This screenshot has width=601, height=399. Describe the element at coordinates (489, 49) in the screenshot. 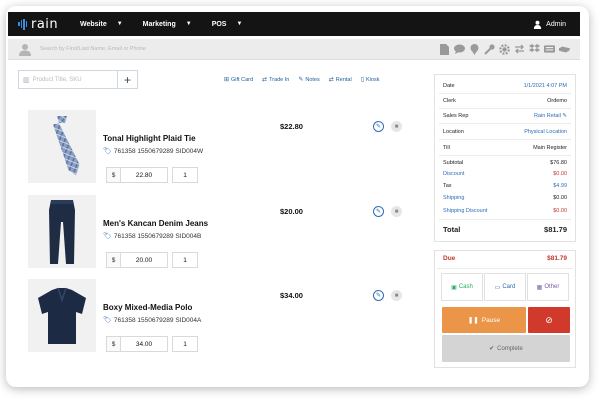

I see `wrench-icon` at that location.